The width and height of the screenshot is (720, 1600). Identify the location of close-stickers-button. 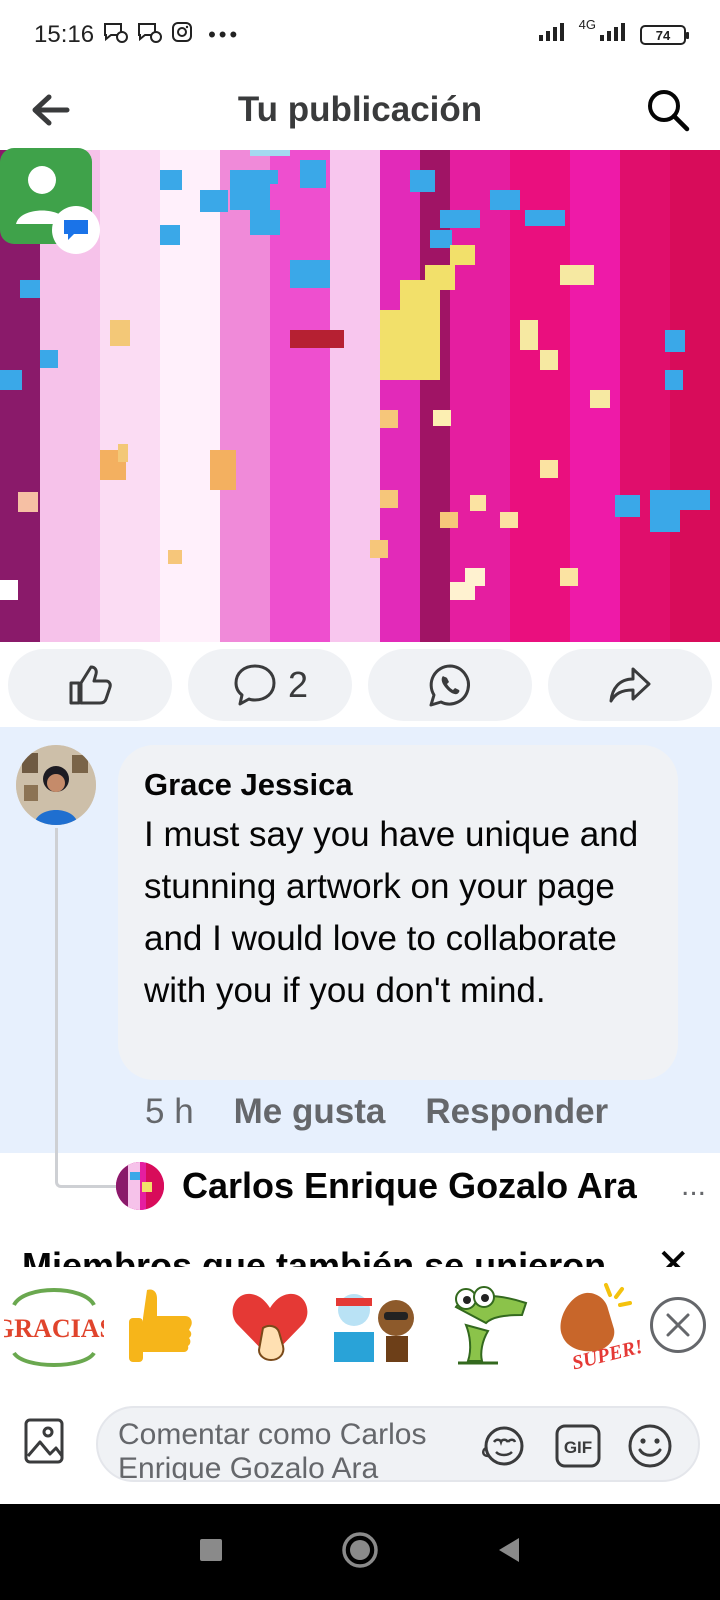
(678, 1325).